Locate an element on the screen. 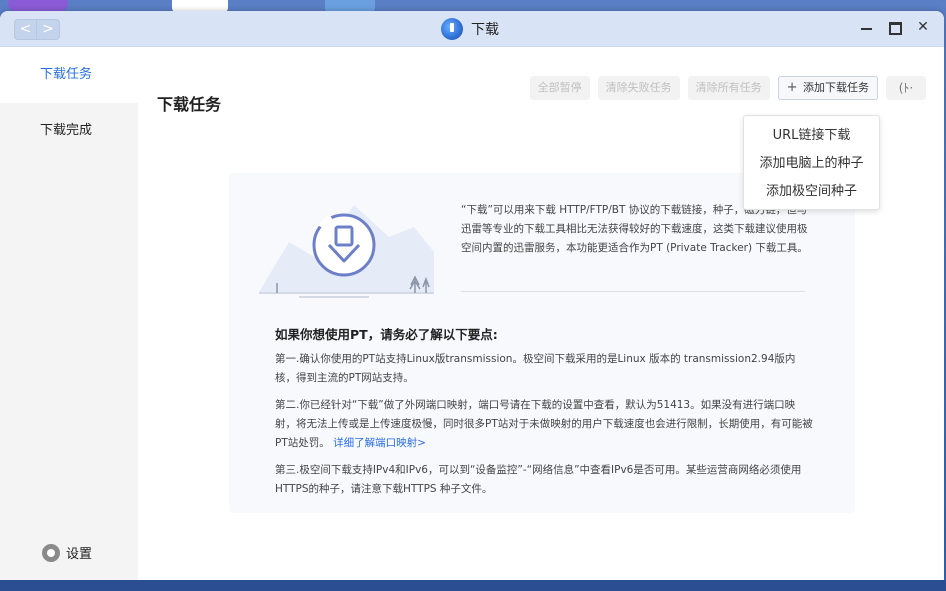 This screenshot has height=591, width=946. divider is located at coordinates (633, 291).